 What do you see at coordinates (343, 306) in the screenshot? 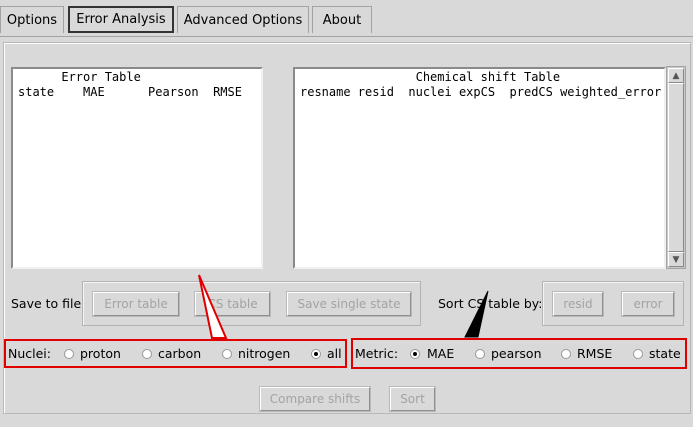
I see `annotation-callouts` at bounding box center [343, 306].